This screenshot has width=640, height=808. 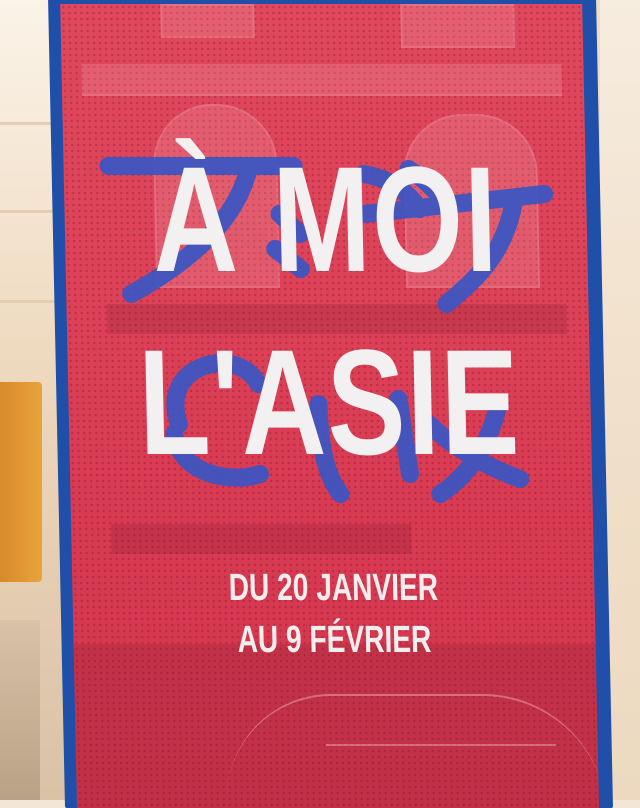 What do you see at coordinates (21, 482) in the screenshot?
I see `orange-display-panel` at bounding box center [21, 482].